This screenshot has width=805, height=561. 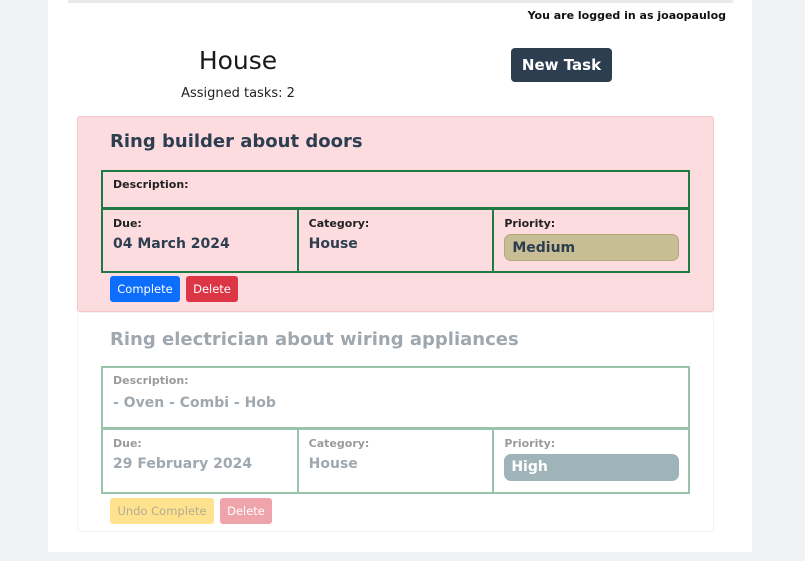 What do you see at coordinates (238, 93) in the screenshot?
I see `assigned-count: Assigned tasks: 2` at bounding box center [238, 93].